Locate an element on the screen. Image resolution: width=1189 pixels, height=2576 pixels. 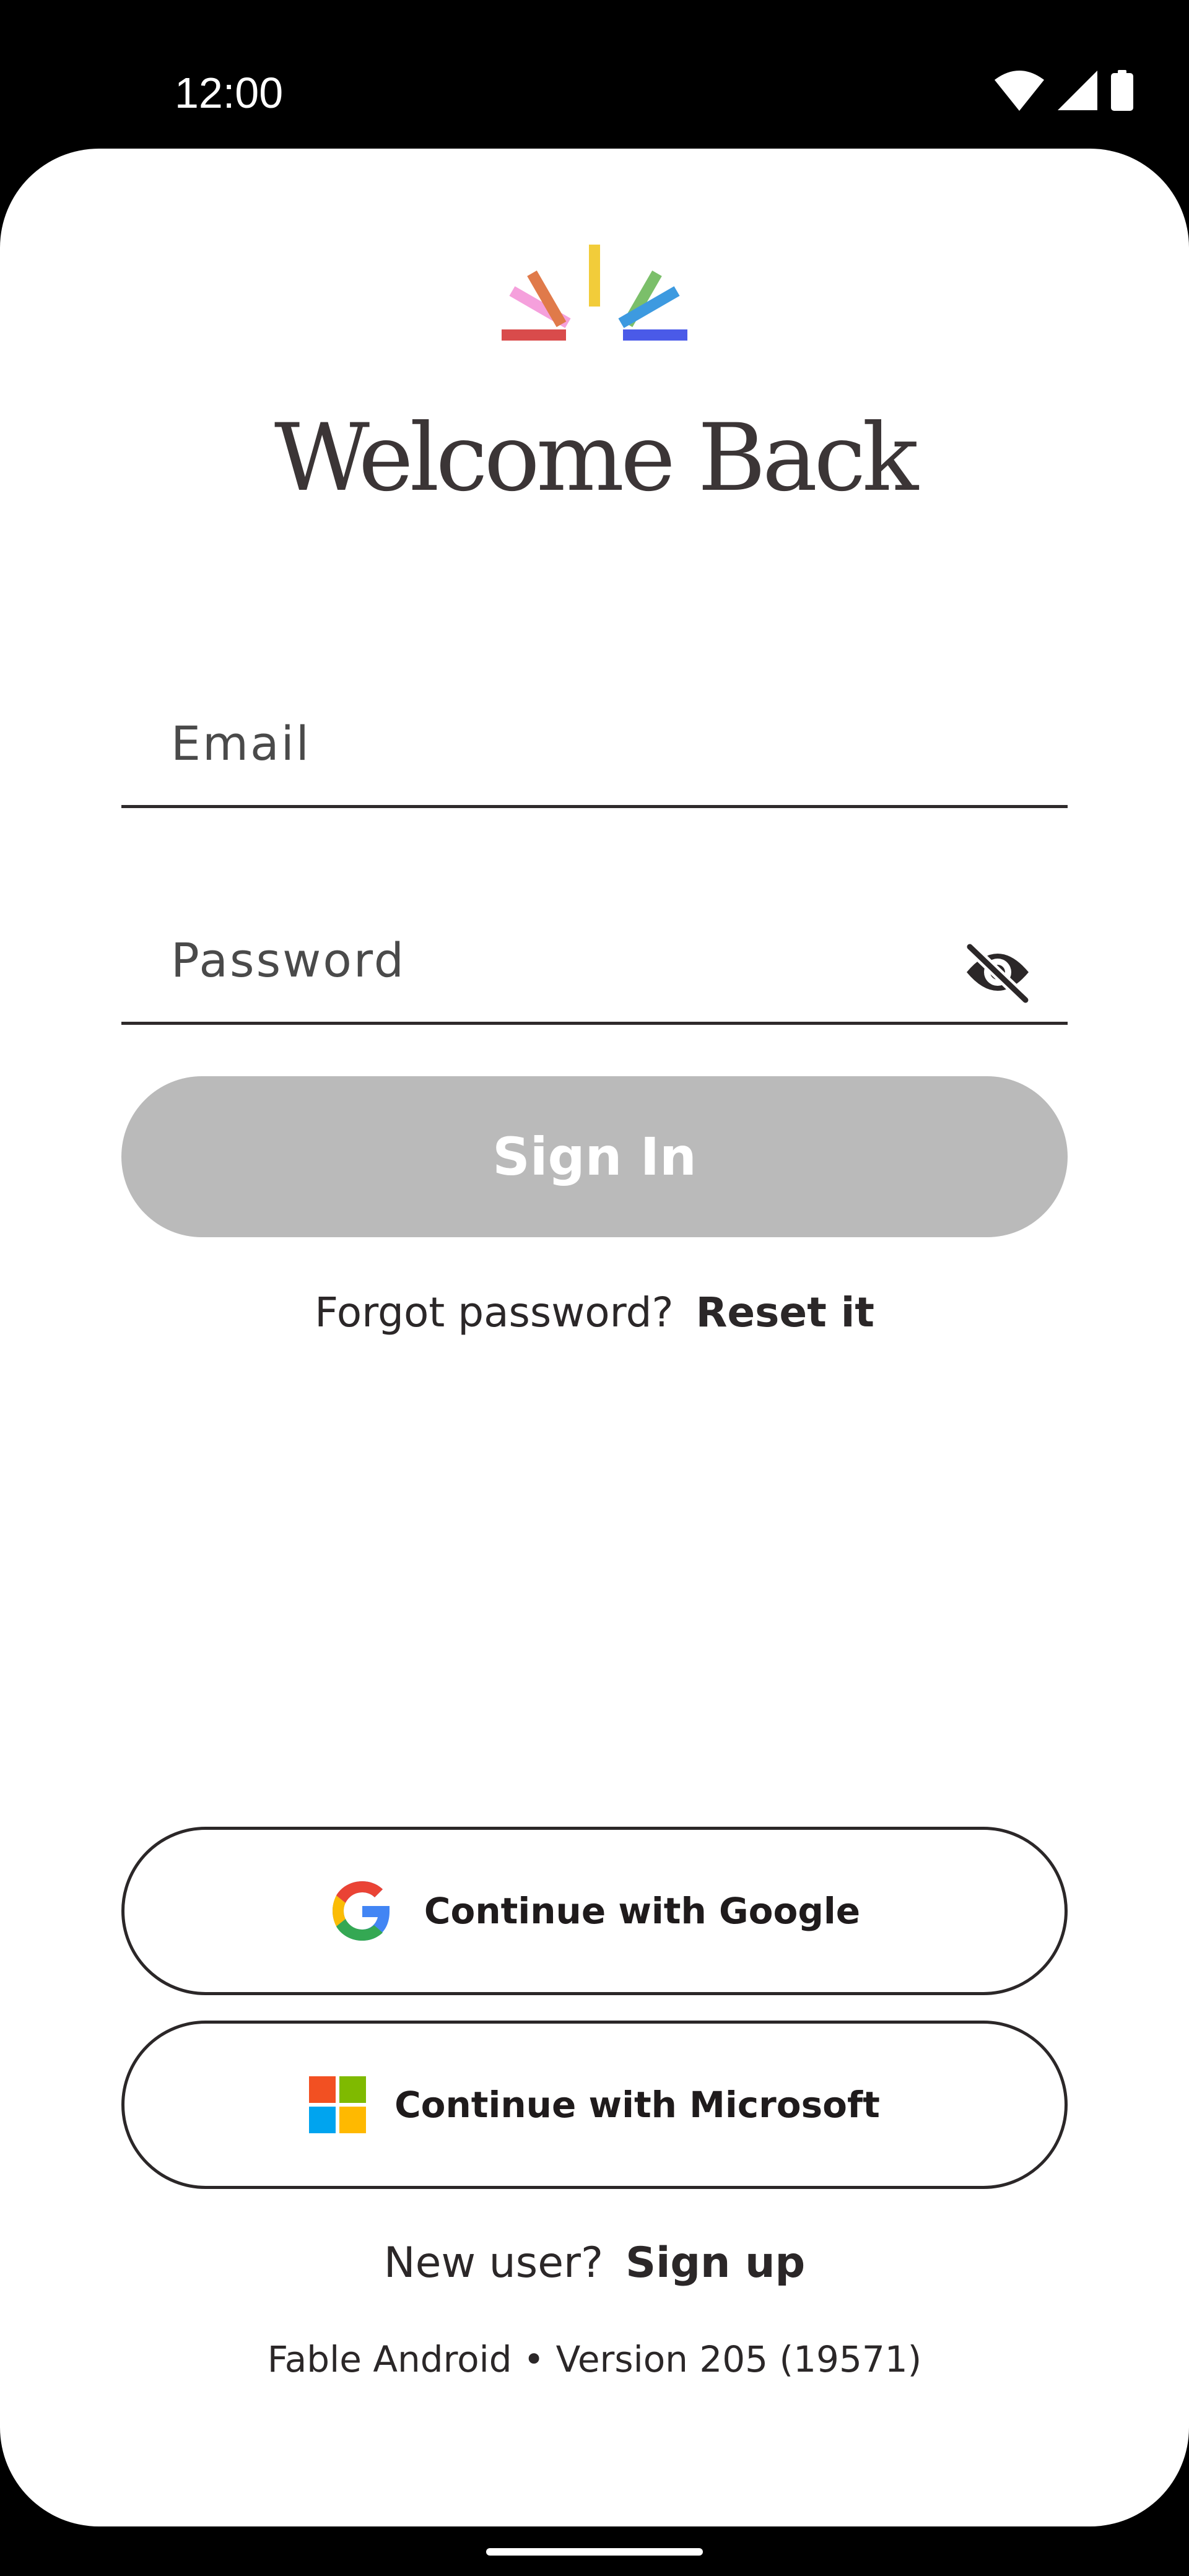
page-title: Welcome Back is located at coordinates (596, 458).